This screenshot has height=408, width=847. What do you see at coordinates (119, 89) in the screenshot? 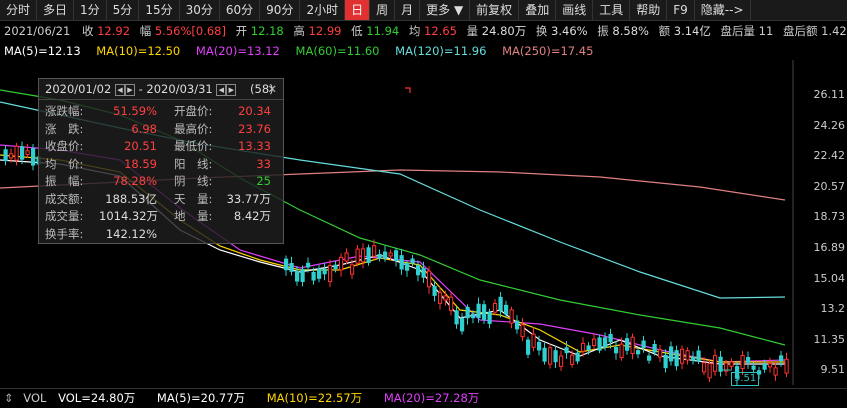
I see `range-start-prev-button: ◀` at bounding box center [119, 89].